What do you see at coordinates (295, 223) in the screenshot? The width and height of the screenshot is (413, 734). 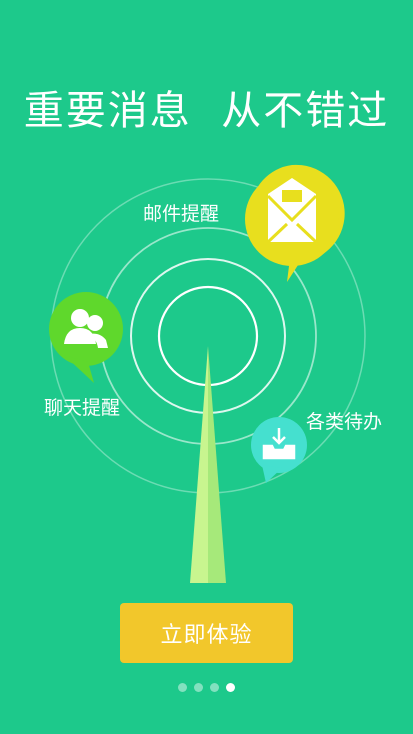 I see `mail-bubble` at bounding box center [295, 223].